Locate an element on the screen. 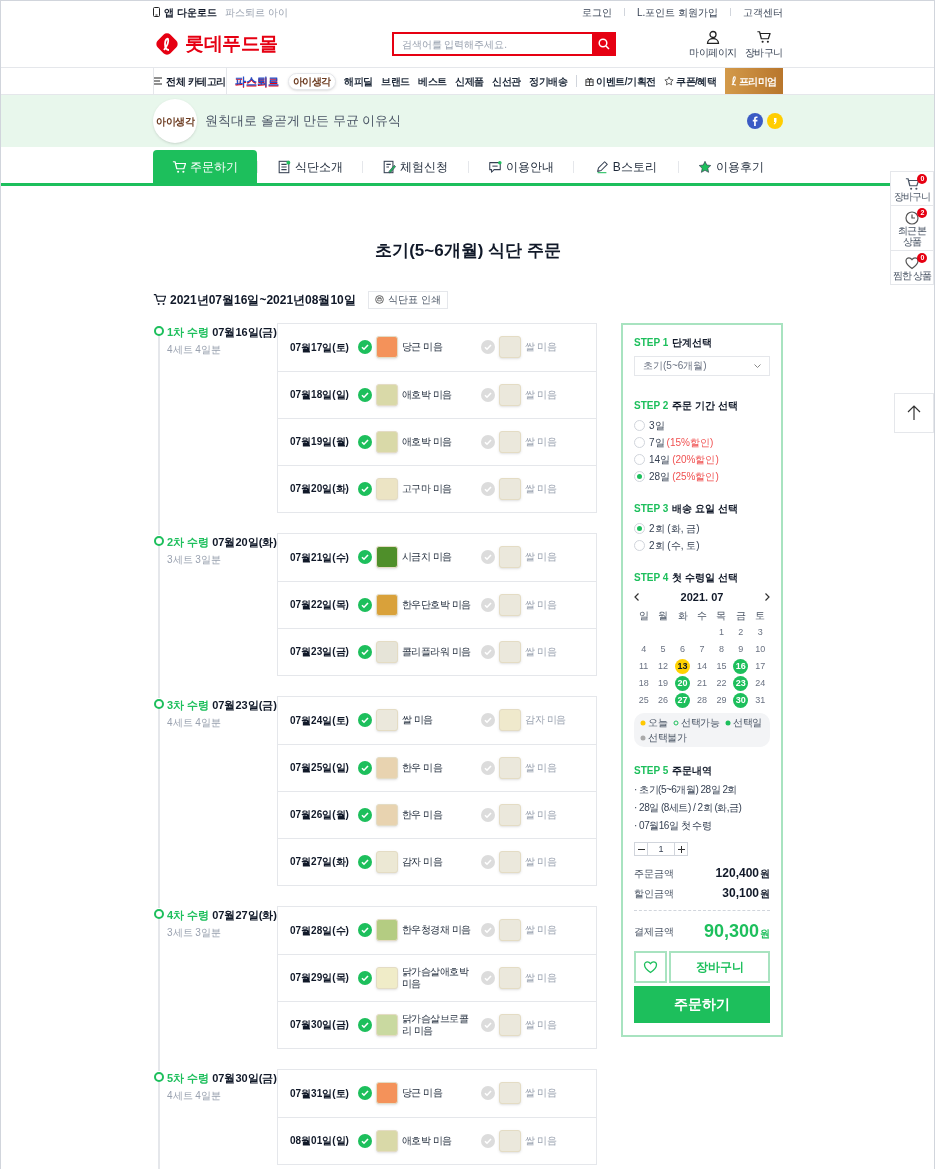  quantity-field: 1 is located at coordinates (661, 849).